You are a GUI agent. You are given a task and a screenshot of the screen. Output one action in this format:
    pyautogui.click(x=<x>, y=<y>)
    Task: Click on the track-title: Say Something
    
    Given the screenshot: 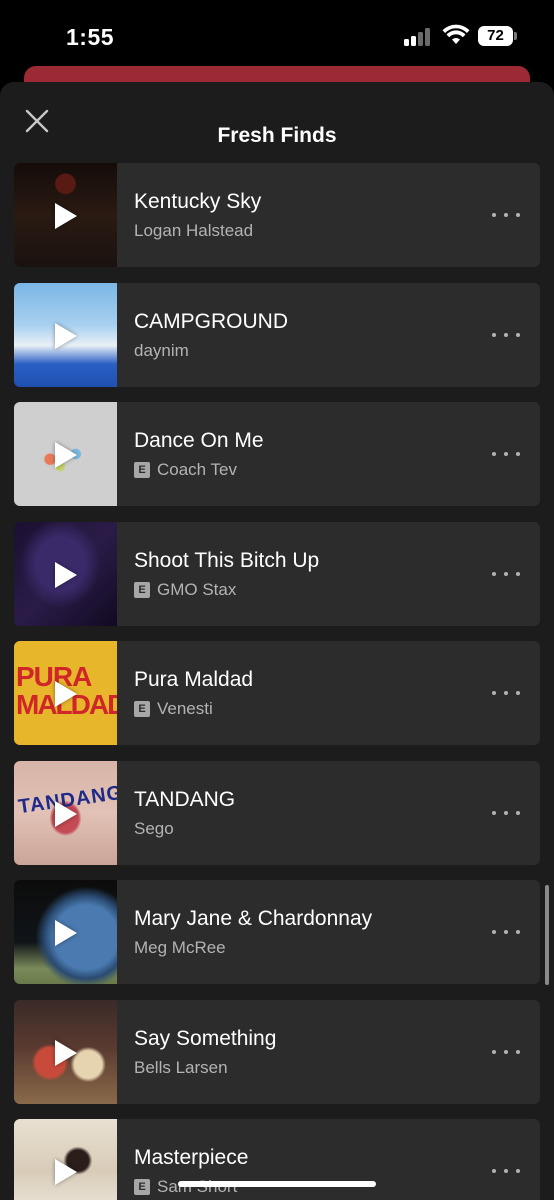 What is the action you would take?
    pyautogui.click(x=205, y=1038)
    